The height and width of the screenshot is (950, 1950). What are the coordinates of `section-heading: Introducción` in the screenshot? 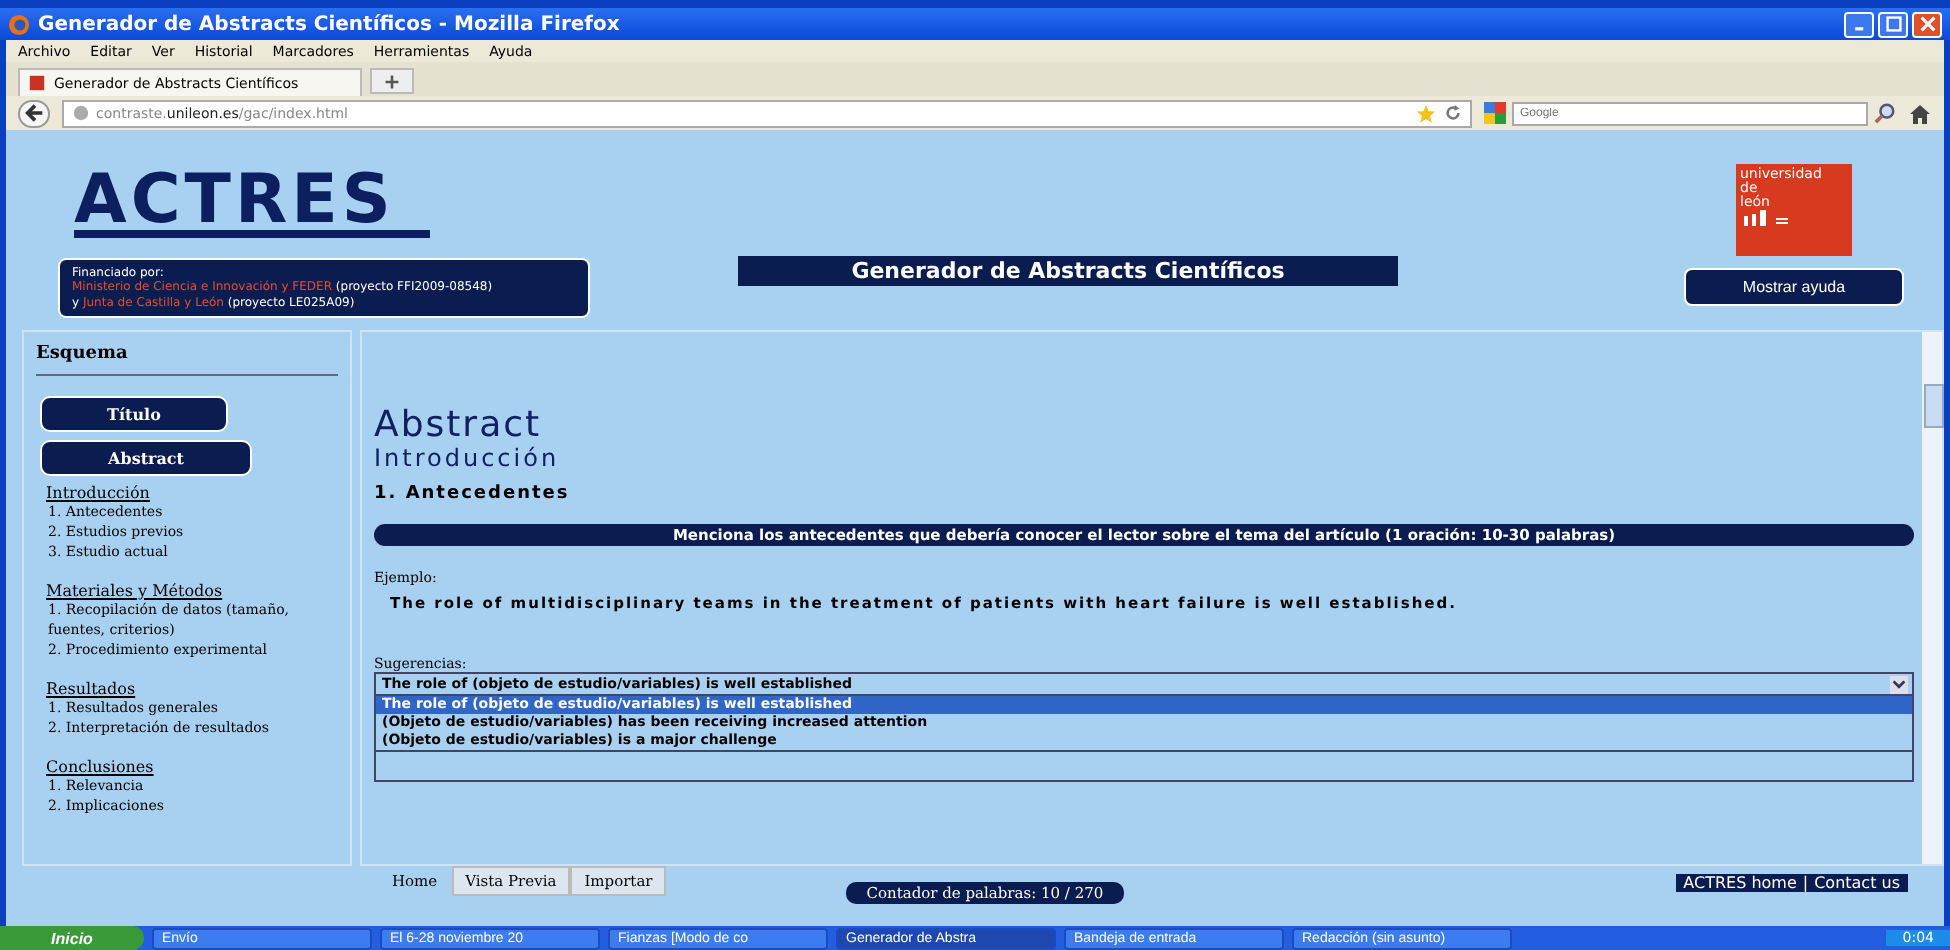 It's located at (468, 458).